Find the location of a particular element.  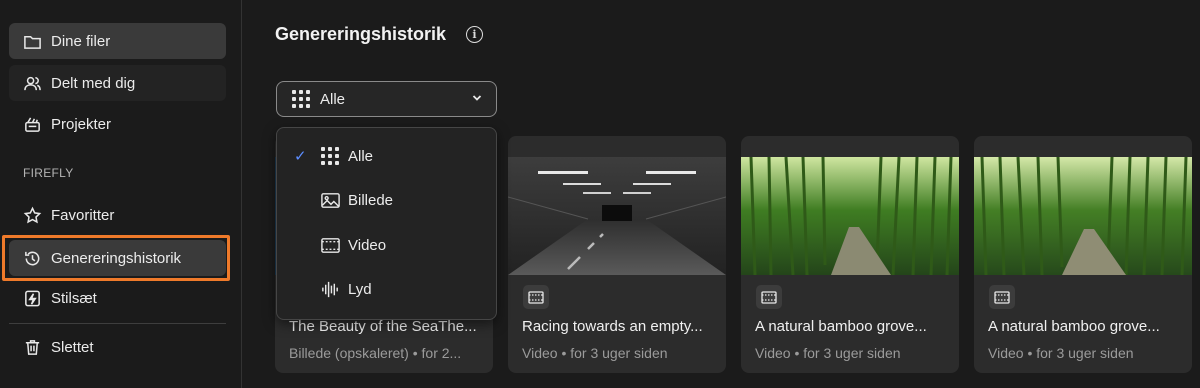

card-thumbnail-tunnel is located at coordinates (617, 216).